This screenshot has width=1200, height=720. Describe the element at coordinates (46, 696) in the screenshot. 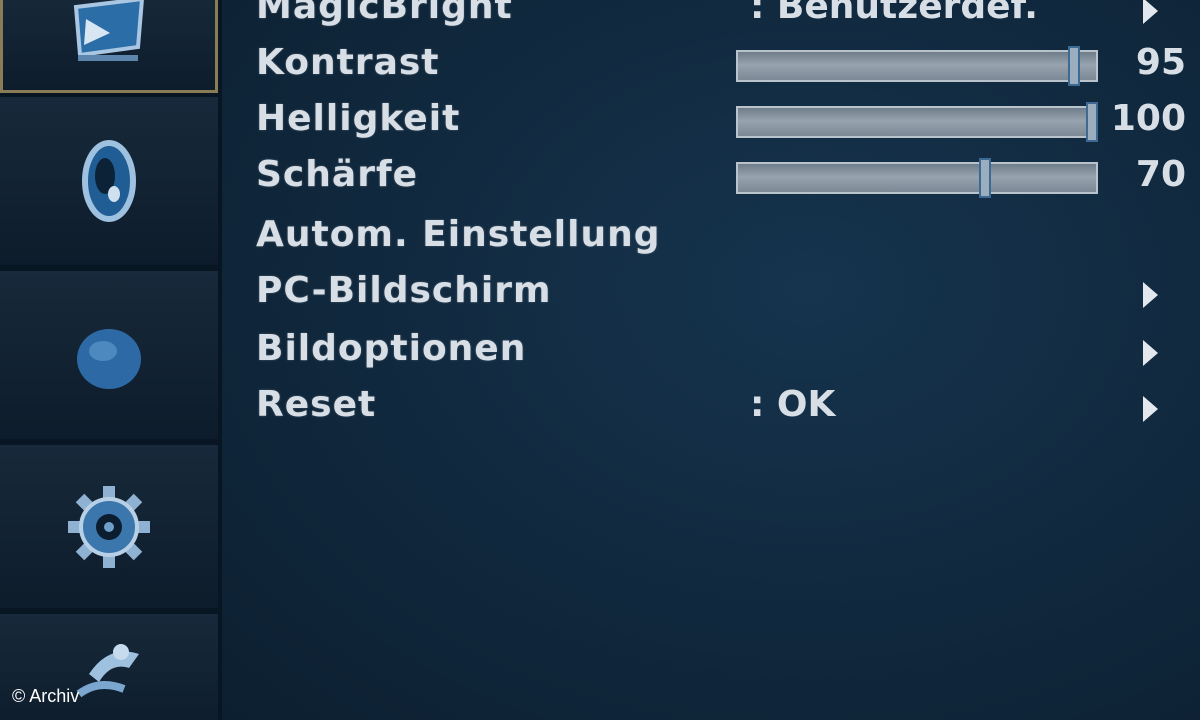

I see `copyright-watermark: © Archiv` at that location.